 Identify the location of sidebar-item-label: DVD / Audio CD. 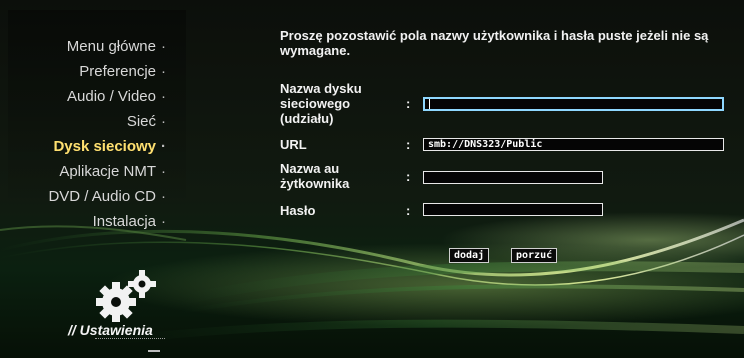
(102, 196).